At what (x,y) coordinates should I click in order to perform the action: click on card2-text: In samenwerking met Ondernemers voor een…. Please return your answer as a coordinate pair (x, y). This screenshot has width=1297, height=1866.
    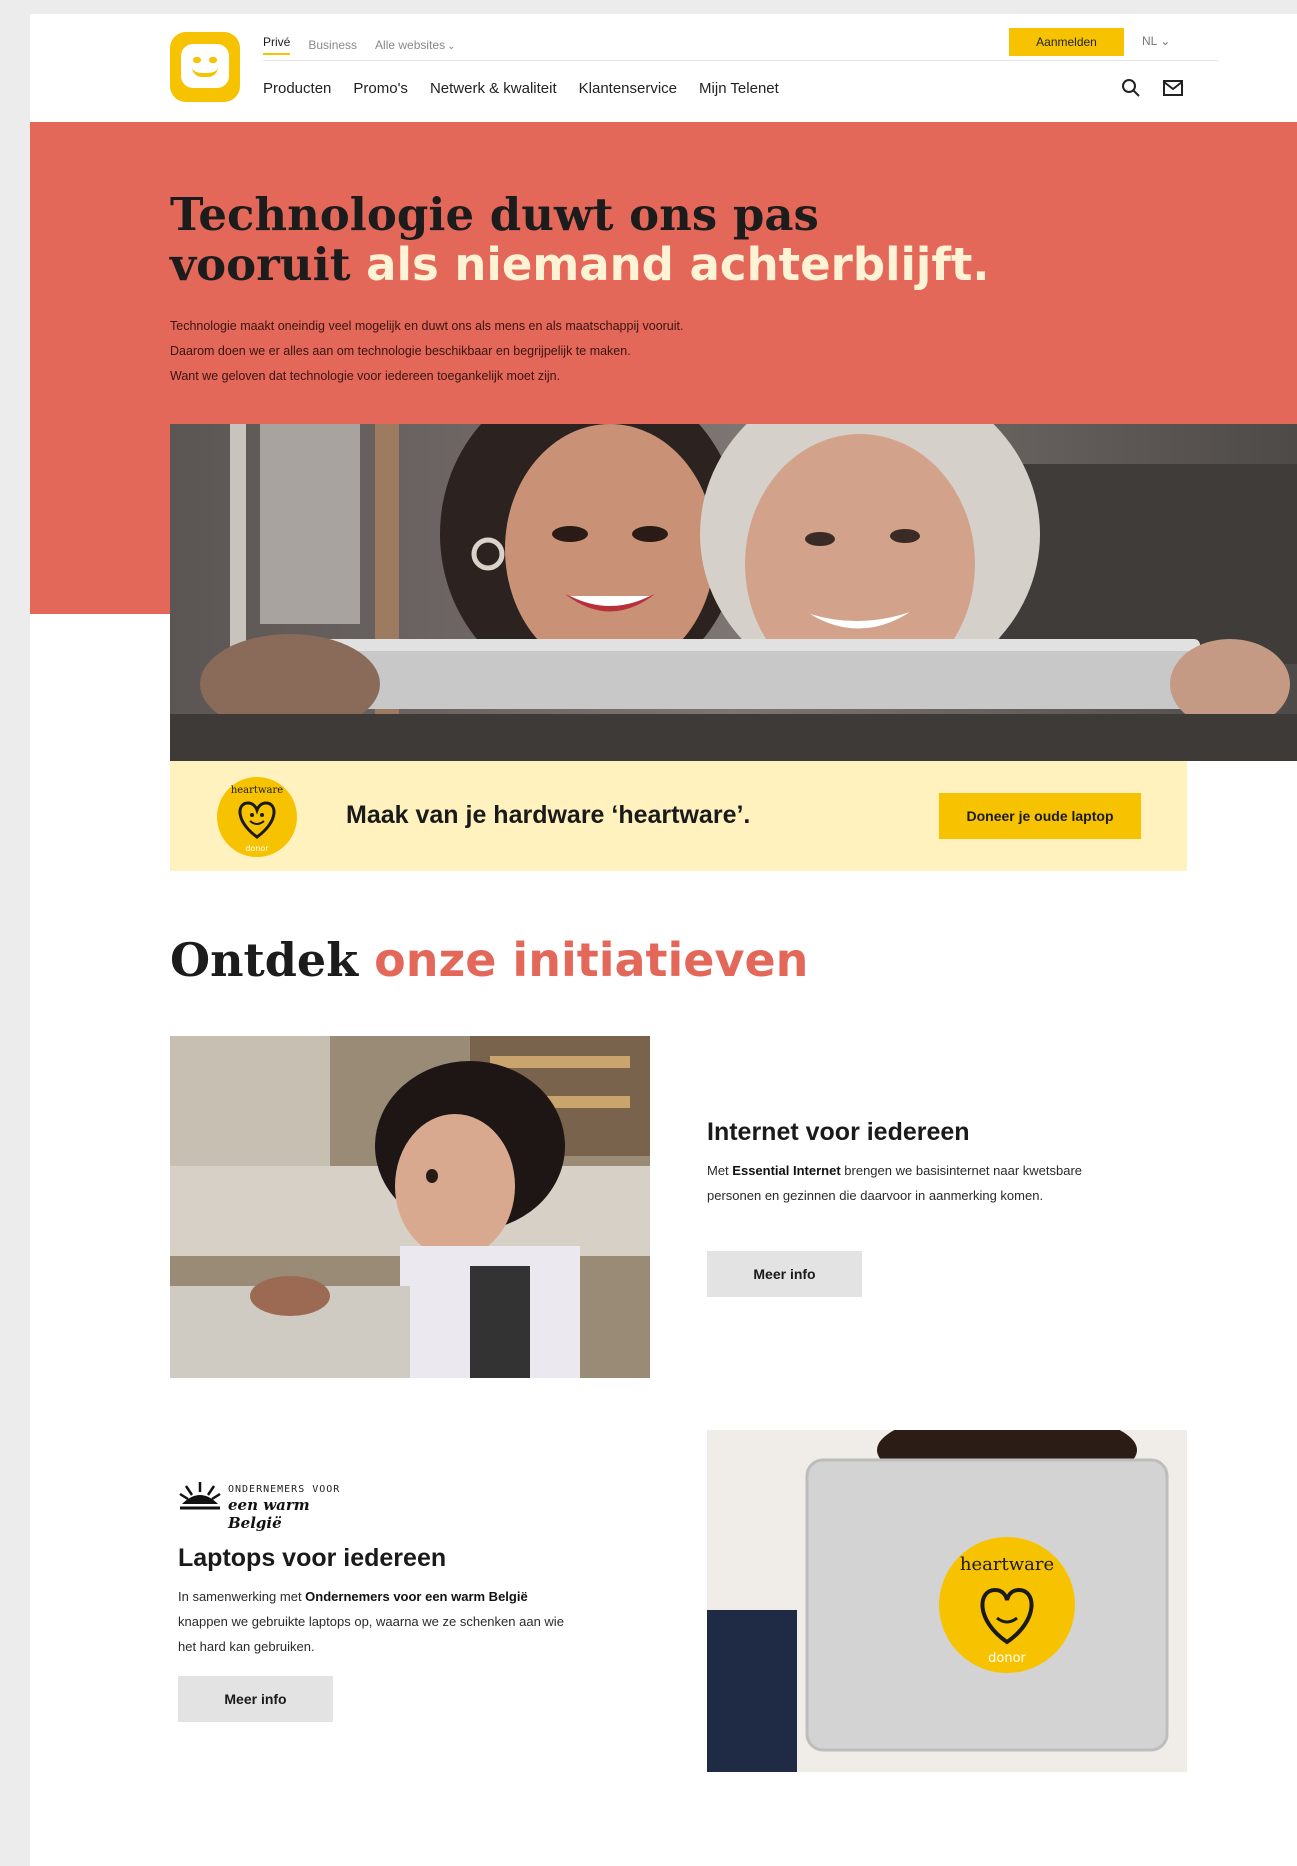
    Looking at the image, I should click on (375, 1621).